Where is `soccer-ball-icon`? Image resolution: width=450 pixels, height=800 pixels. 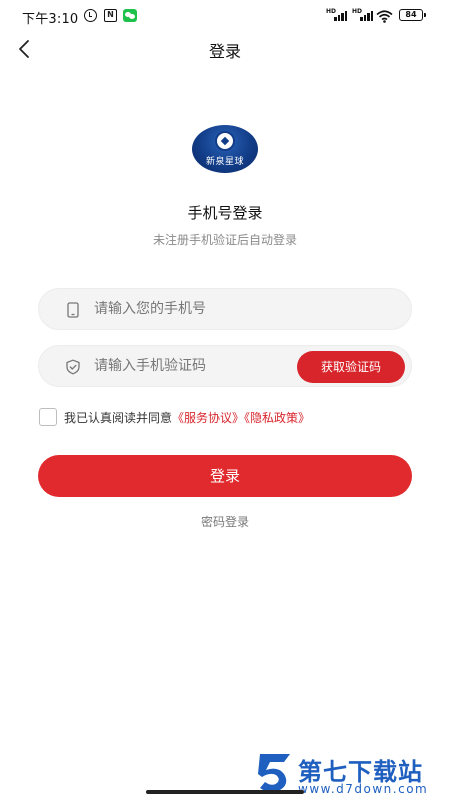 soccer-ball-icon is located at coordinates (225, 141).